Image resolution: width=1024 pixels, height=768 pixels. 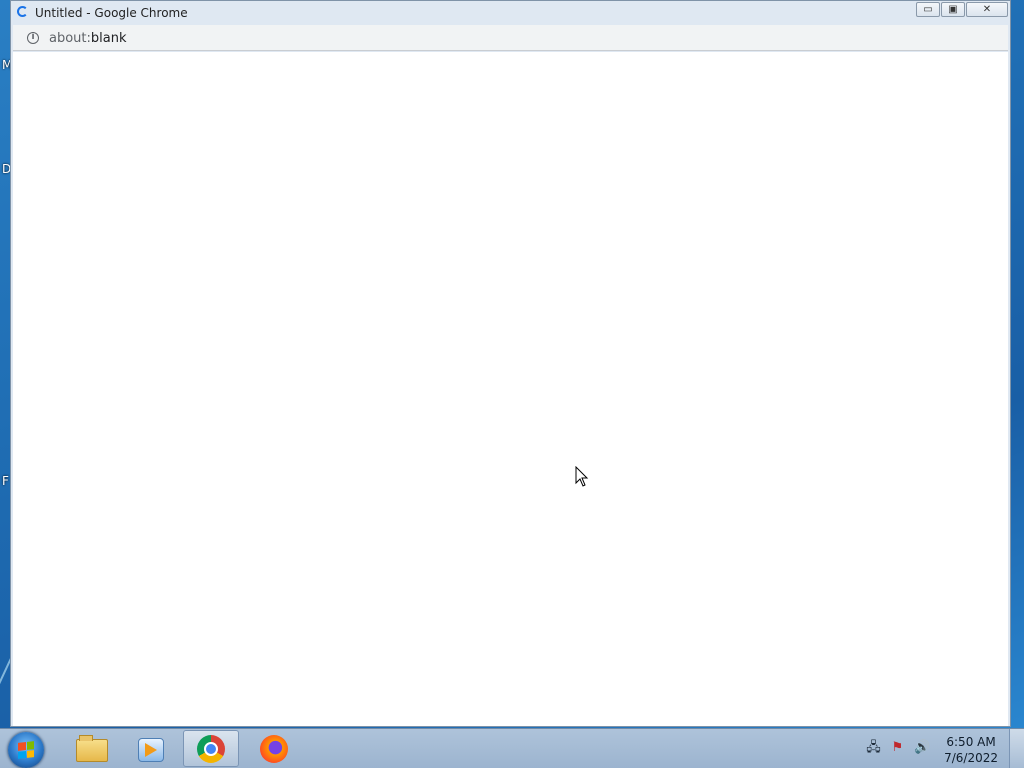 I want to click on firefox-icon, so click(x=274, y=749).